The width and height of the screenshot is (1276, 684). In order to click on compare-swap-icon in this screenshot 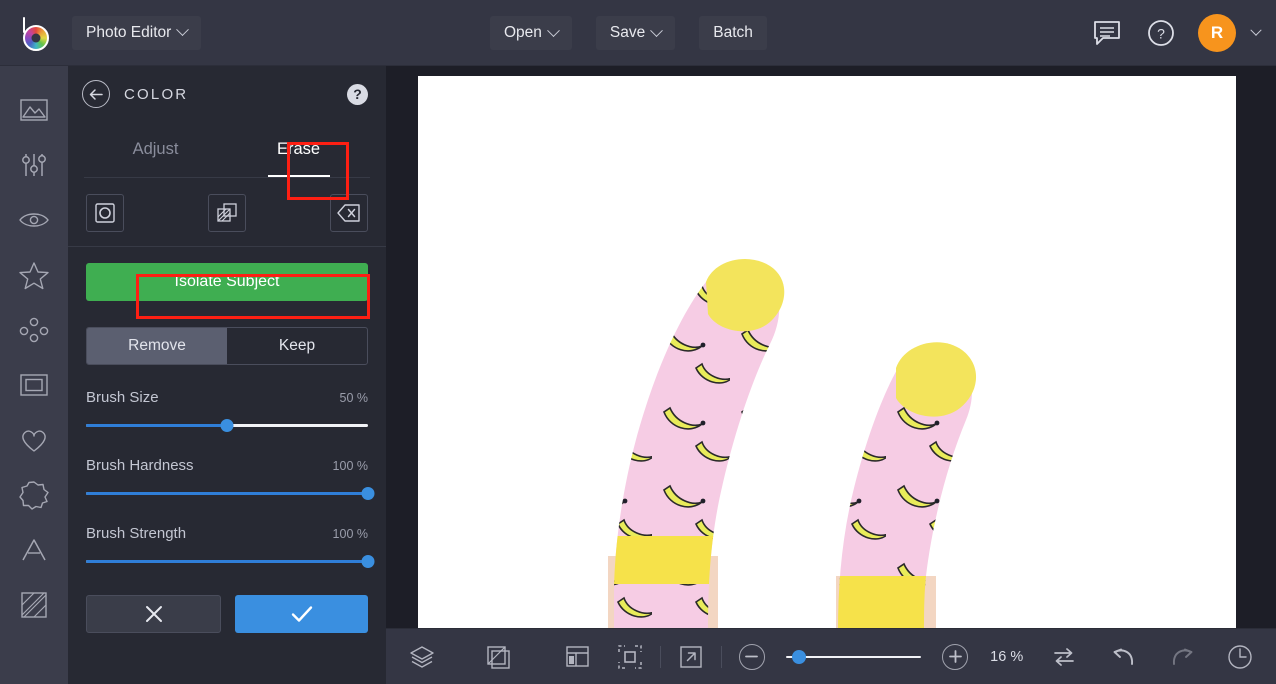, I will do `click(1064, 656)`.